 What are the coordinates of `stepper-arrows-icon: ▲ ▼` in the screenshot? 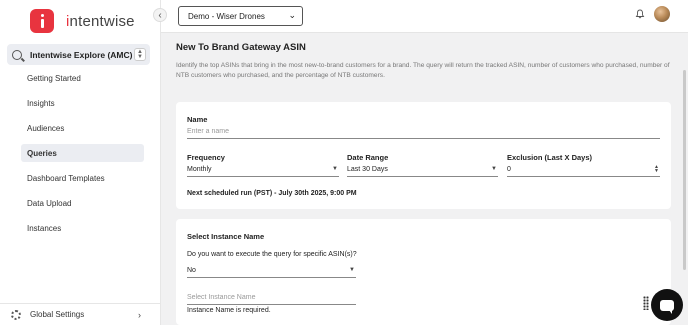 It's located at (656, 169).